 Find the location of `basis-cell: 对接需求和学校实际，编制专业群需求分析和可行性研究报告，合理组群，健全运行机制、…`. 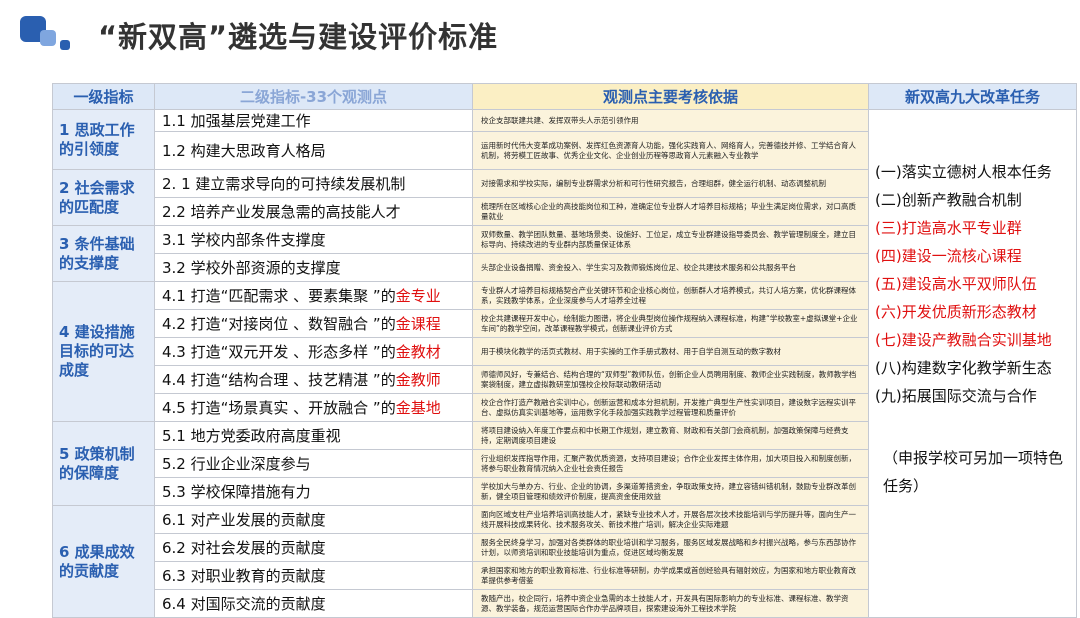

basis-cell: 对接需求和学校实际，编制专业群需求分析和可行性研究报告，合理组群，健全运行机制、… is located at coordinates (670, 183).